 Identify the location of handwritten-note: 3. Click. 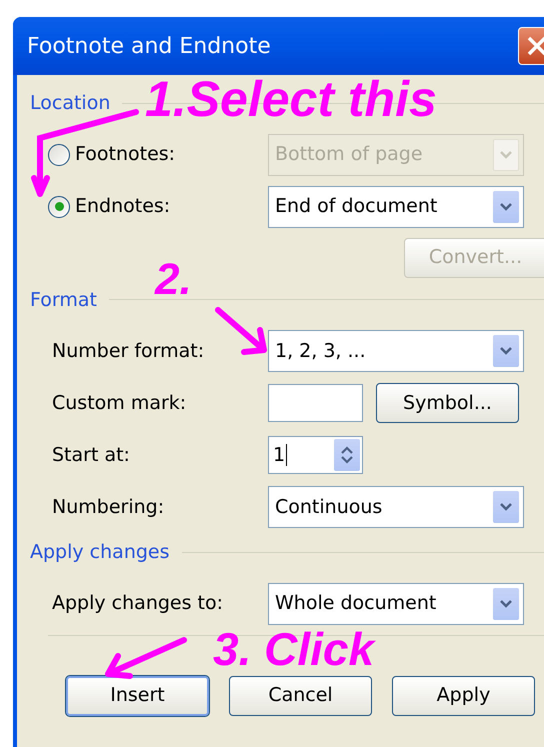
(293, 649).